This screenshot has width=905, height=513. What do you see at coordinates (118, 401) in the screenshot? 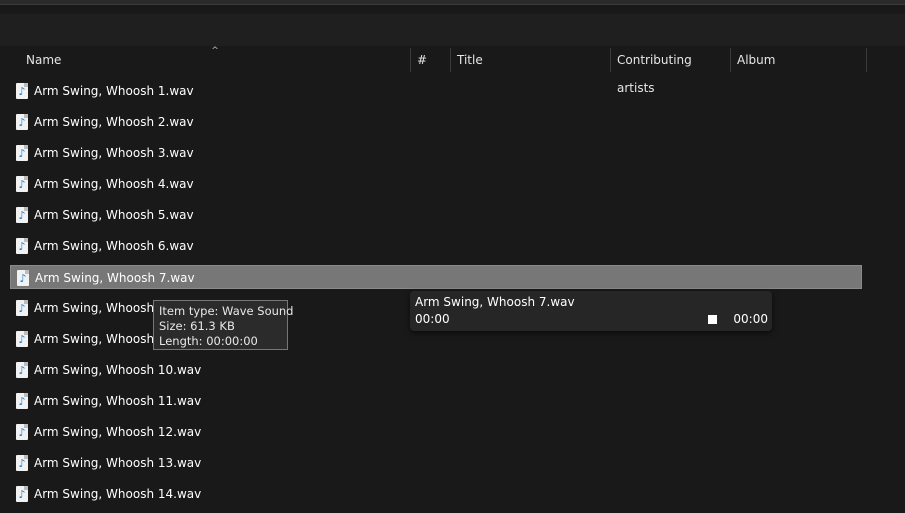
I see `file-name: Arm Swing, Whoosh 11.wav` at bounding box center [118, 401].